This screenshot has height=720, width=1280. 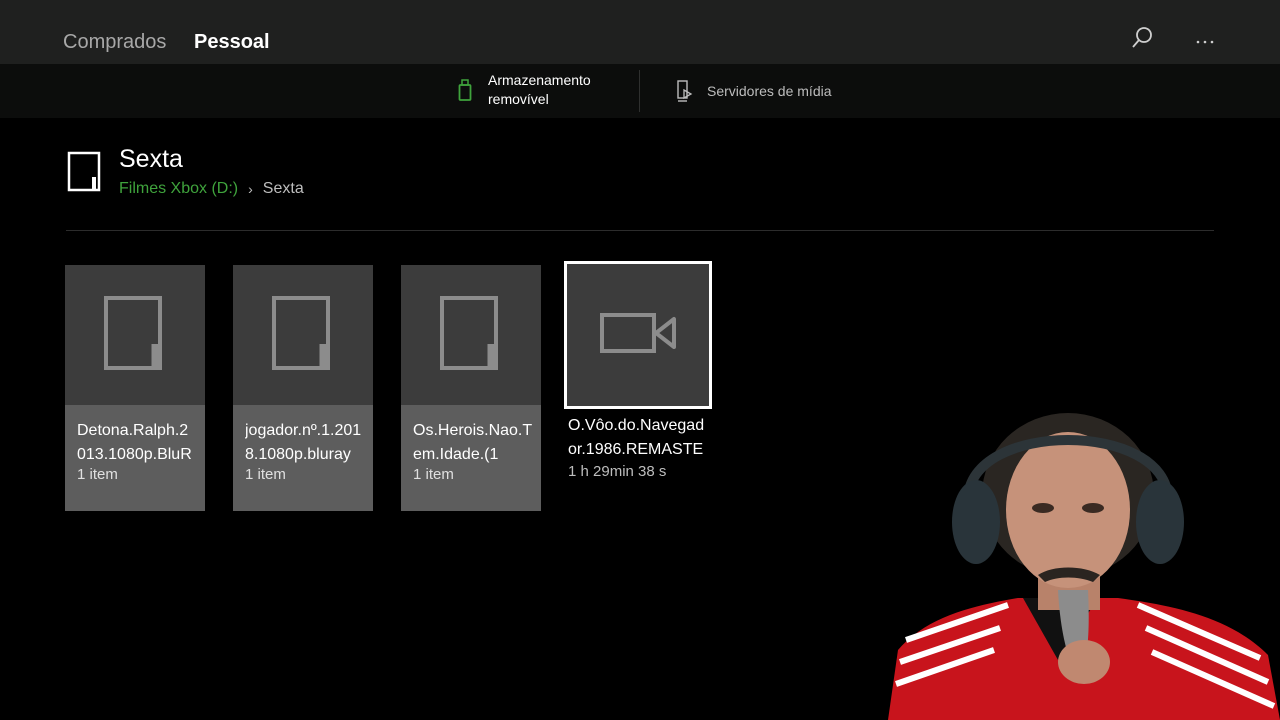 What do you see at coordinates (303, 388) in the screenshot?
I see `folder-tile: jogador.nº.1.2018.1080p.bluray 1 item` at bounding box center [303, 388].